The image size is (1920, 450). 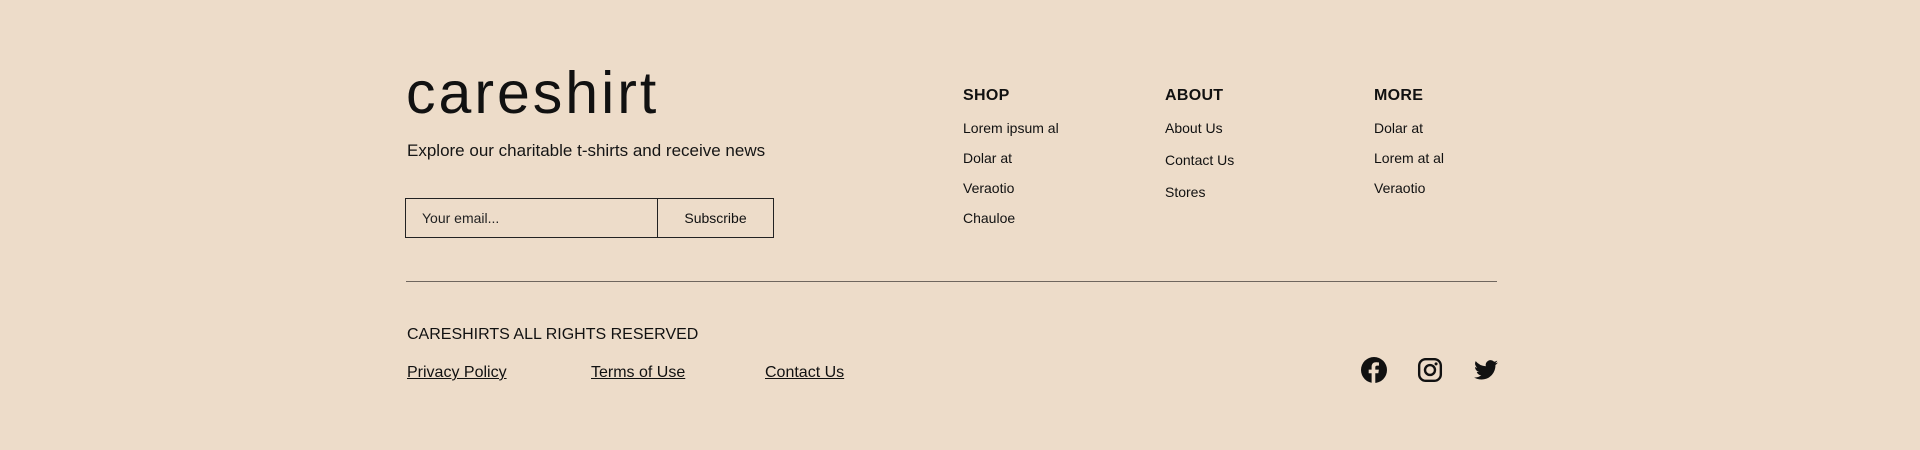 I want to click on copyright-text: CARESHIRTS ALL RIGHTS RESERVED, so click(x=553, y=334).